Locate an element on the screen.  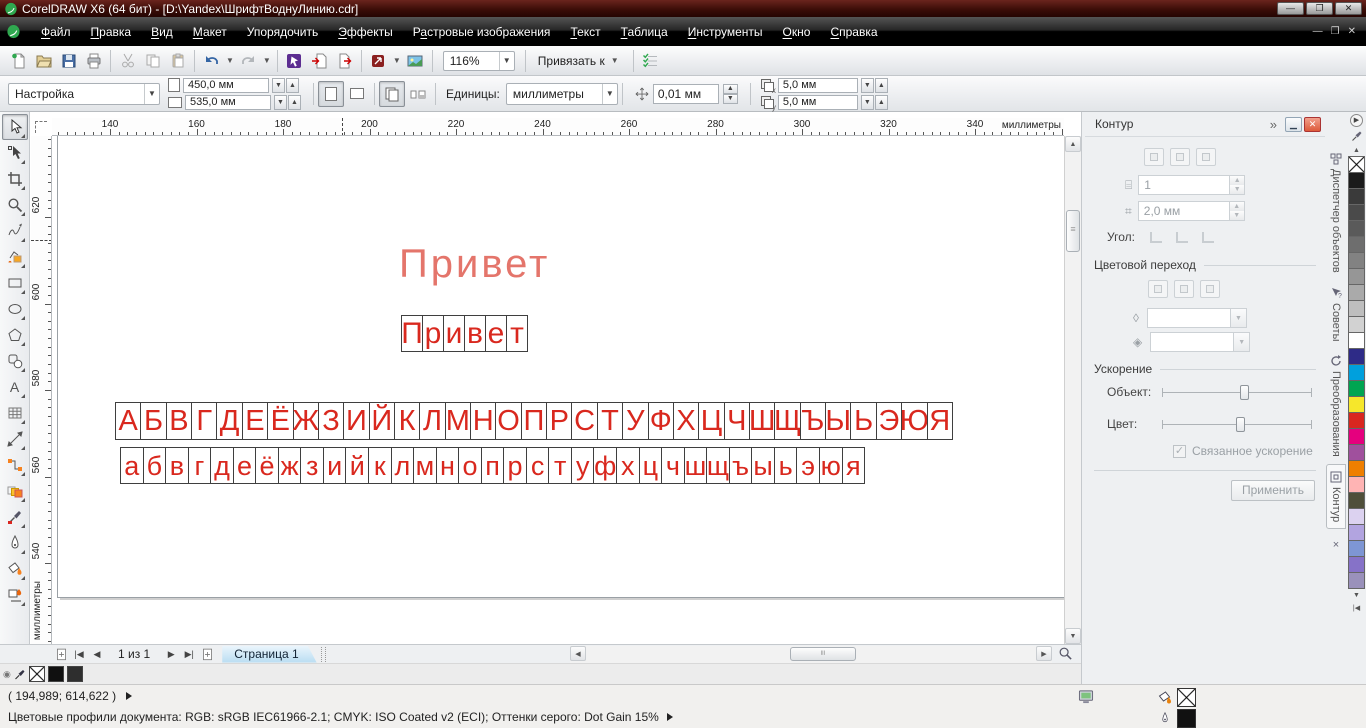
letter-cell: п is located at coordinates (492, 465).